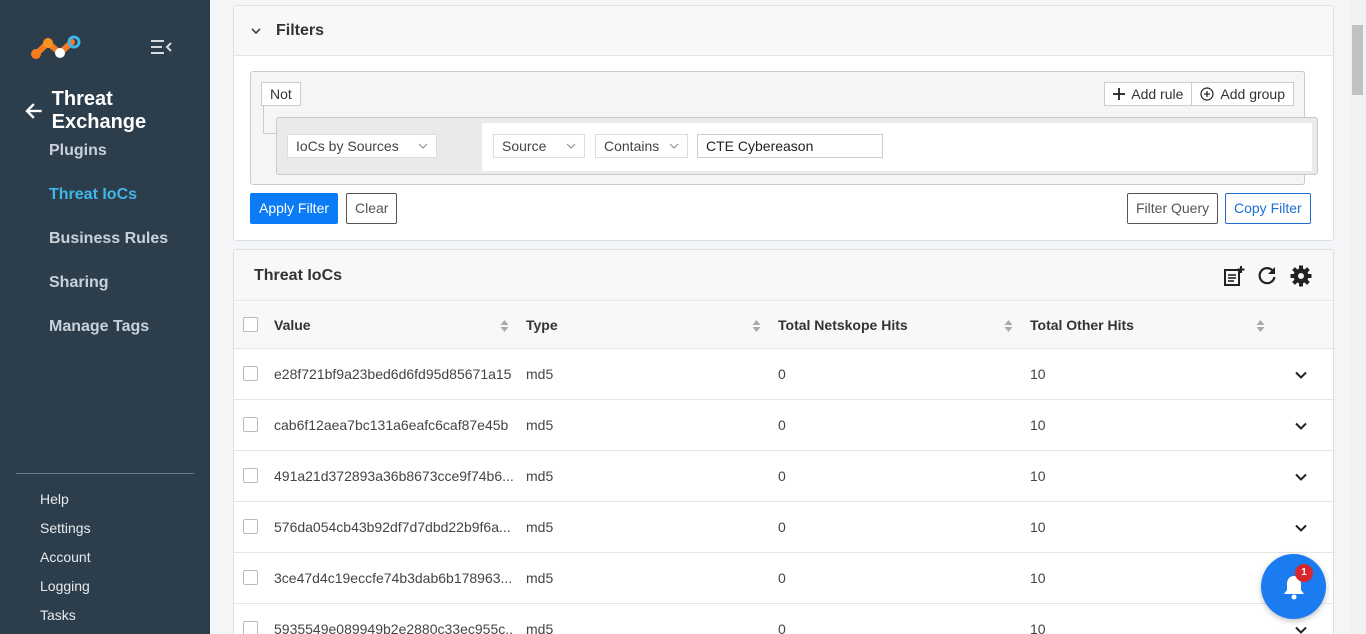  I want to click on filters-title: Filters, so click(300, 30).